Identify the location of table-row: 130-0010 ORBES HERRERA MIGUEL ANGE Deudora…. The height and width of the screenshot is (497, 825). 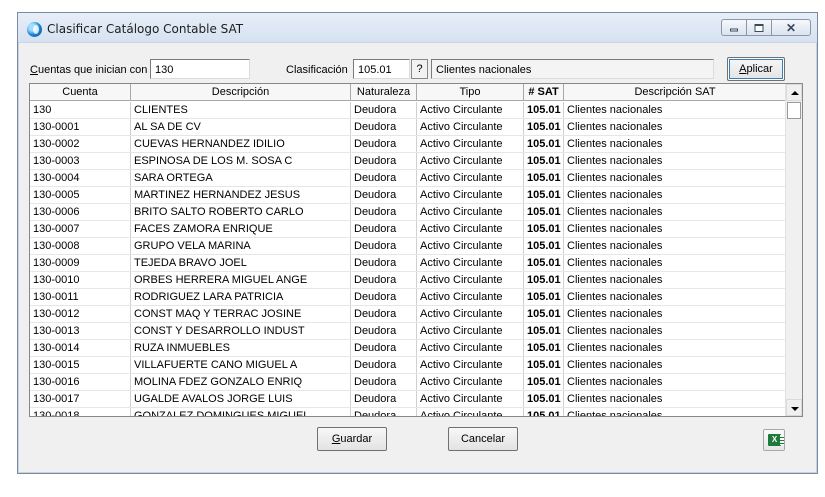
(408, 280).